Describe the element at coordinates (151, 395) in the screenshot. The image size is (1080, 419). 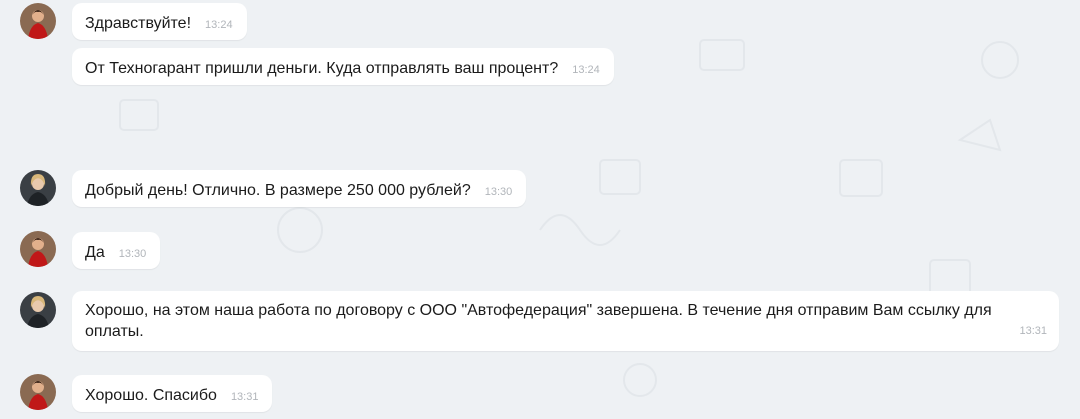
I see `message-text: Хорошо. Спасибо` at that location.